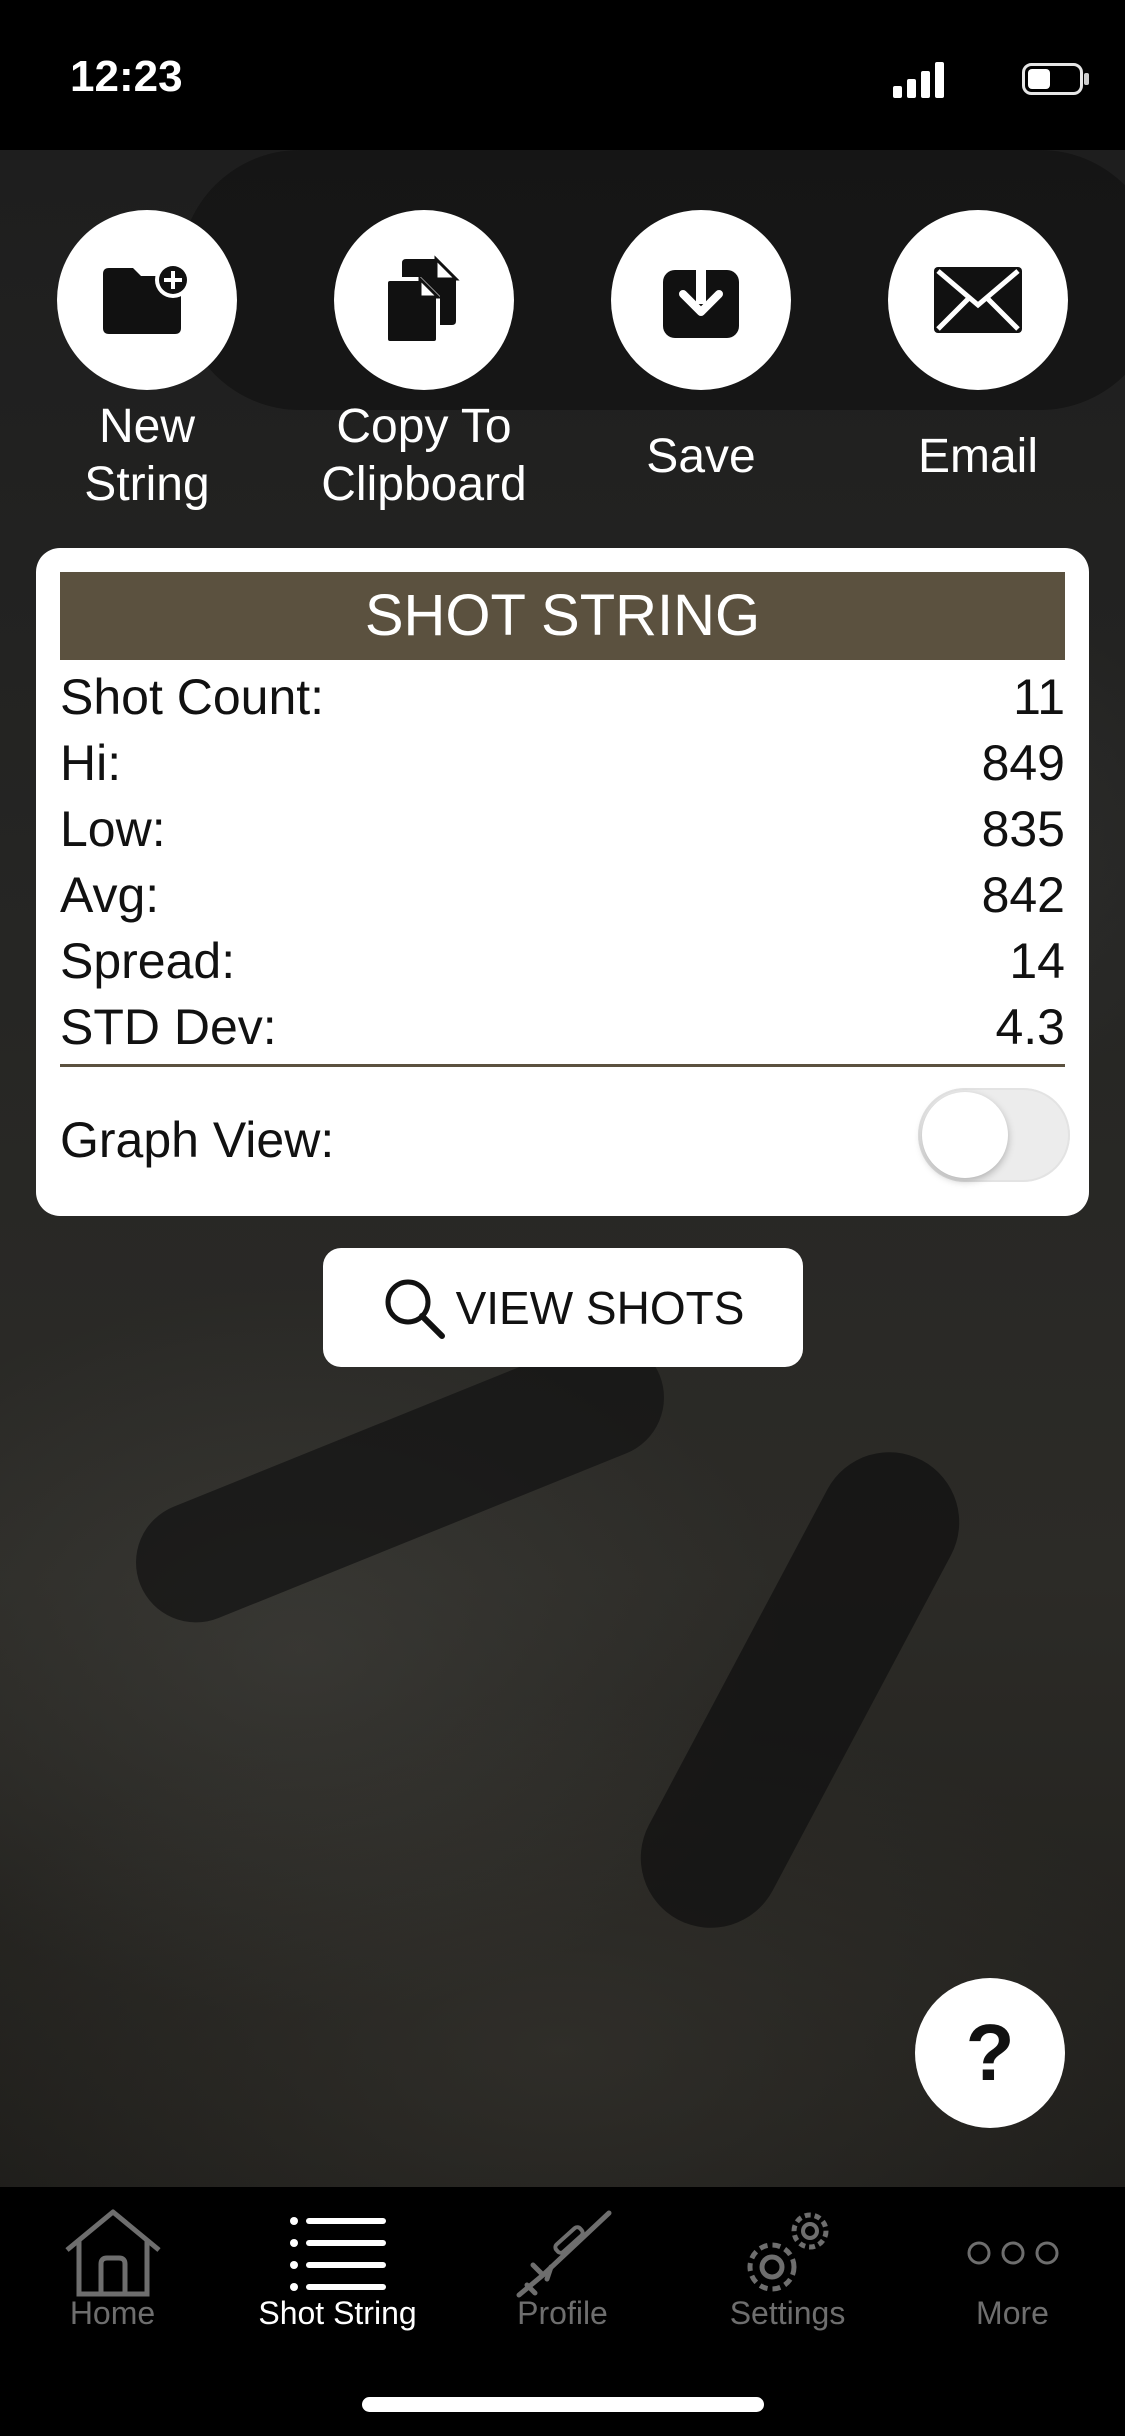 This screenshot has height=2436, width=1125. I want to click on new-string-button, so click(147, 300).